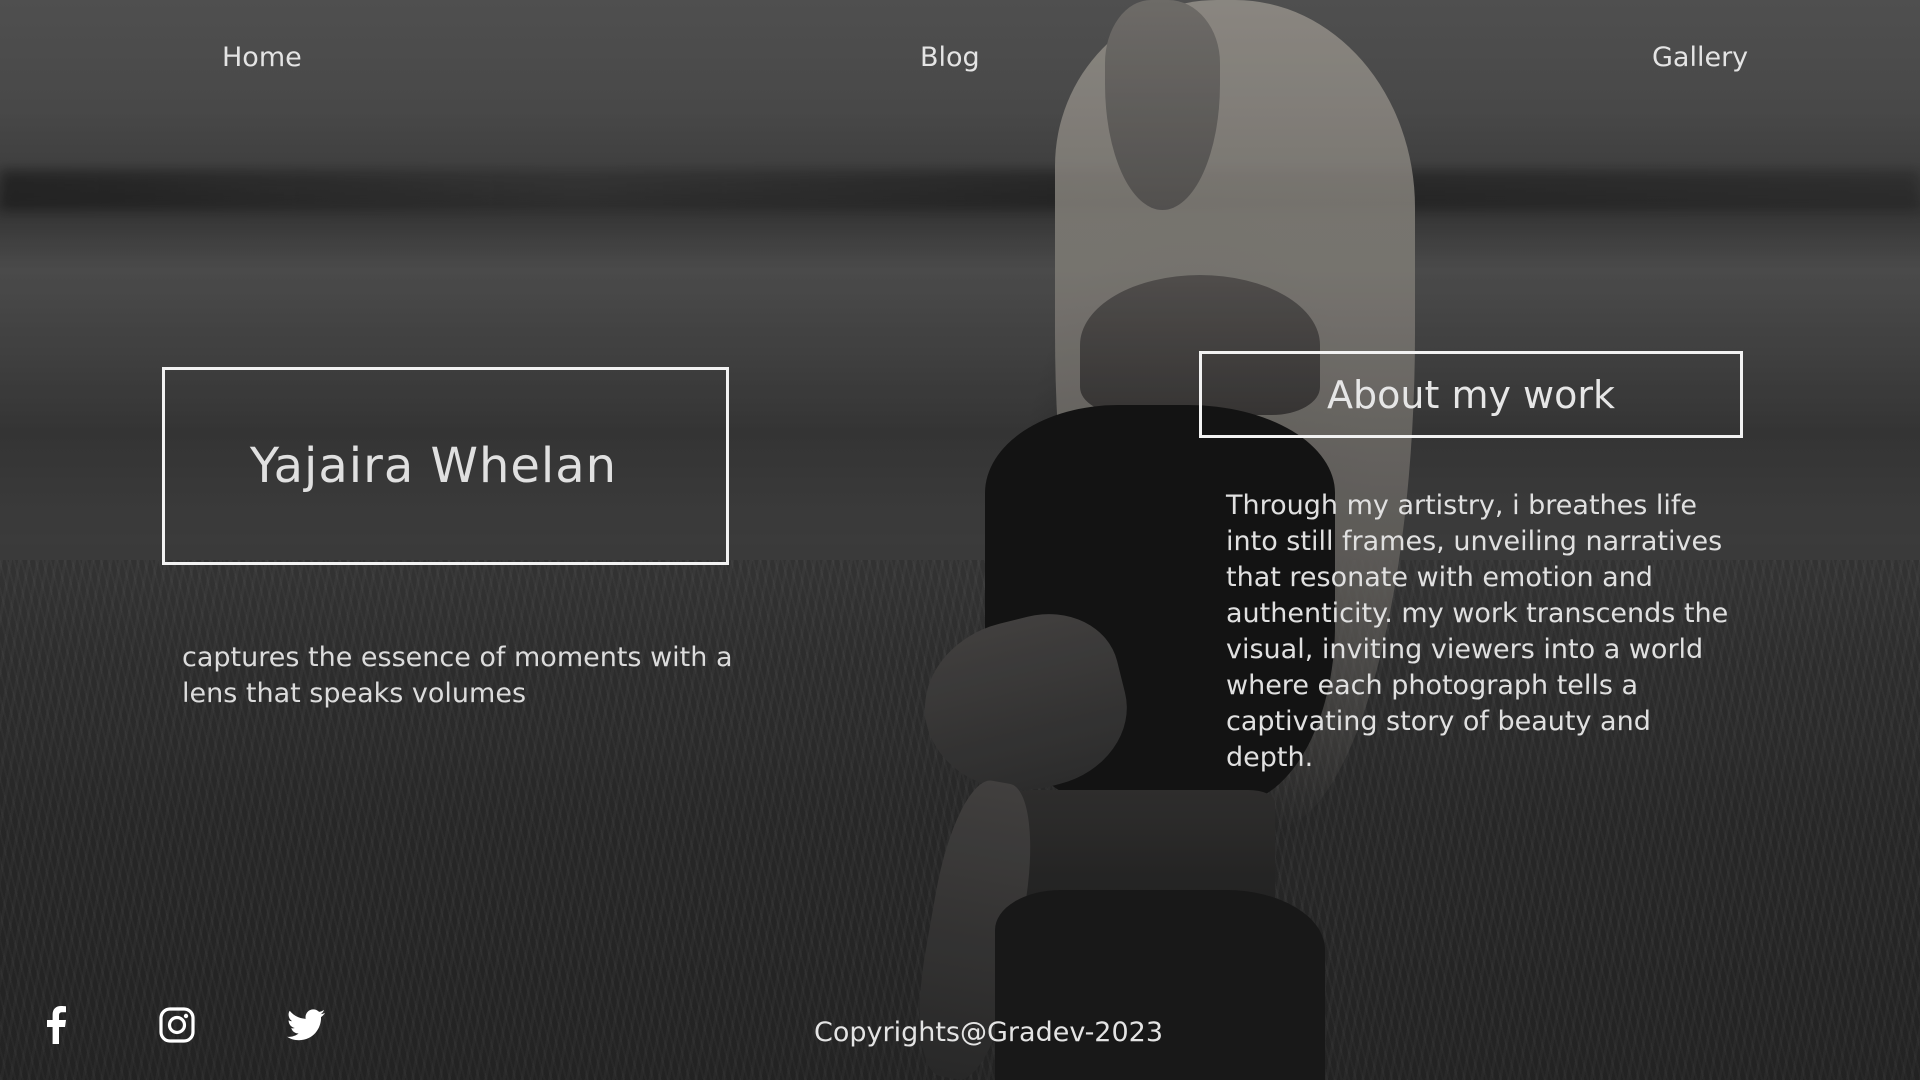 This screenshot has height=1080, width=1920. I want to click on facebook-icon-glyph, so click(56, 1025).